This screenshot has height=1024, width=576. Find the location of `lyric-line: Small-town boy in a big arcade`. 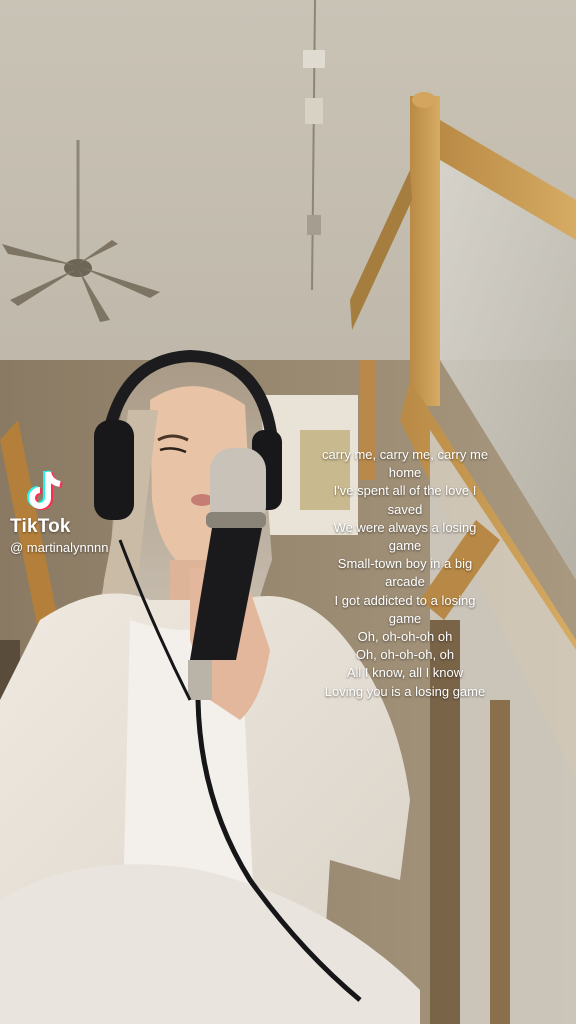

lyric-line: Small-town boy in a big arcade is located at coordinates (405, 573).